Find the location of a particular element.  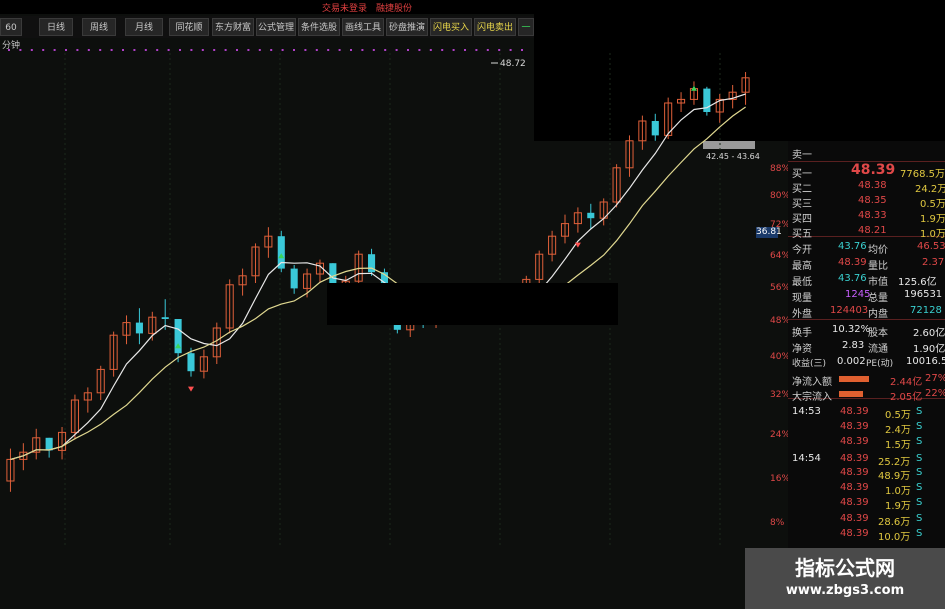

flow-label: 净流入额 is located at coordinates (812, 382).